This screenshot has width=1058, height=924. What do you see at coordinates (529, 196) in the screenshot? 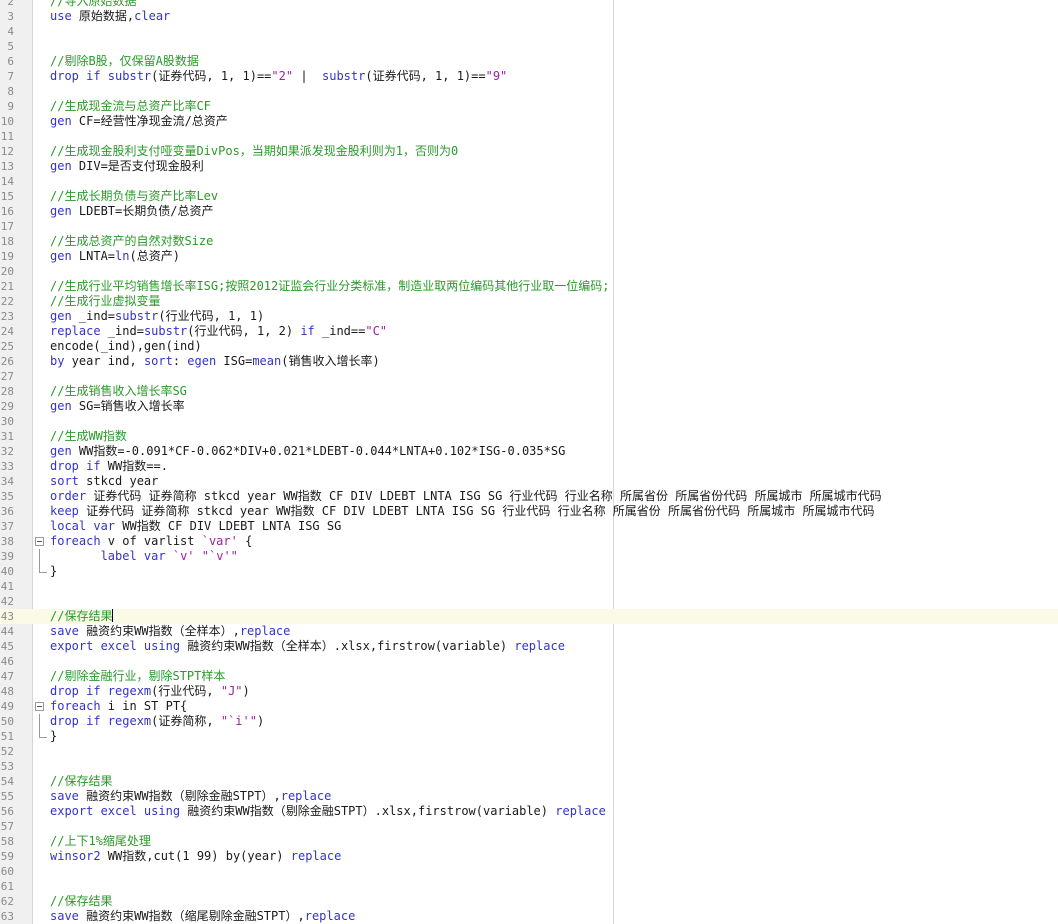
I see `code-line: 15 //生成长期负债与资产比率Lev` at bounding box center [529, 196].